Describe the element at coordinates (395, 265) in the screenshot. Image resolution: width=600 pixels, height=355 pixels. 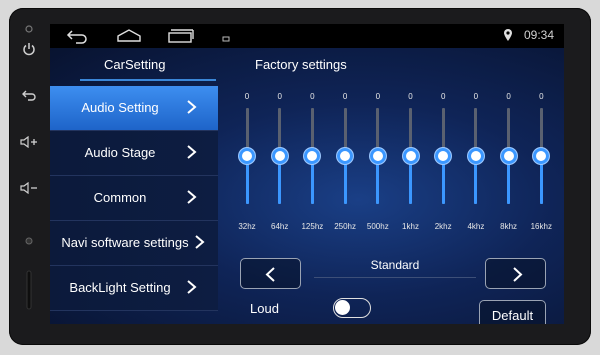
I see `eq-preset-label: Standard` at that location.